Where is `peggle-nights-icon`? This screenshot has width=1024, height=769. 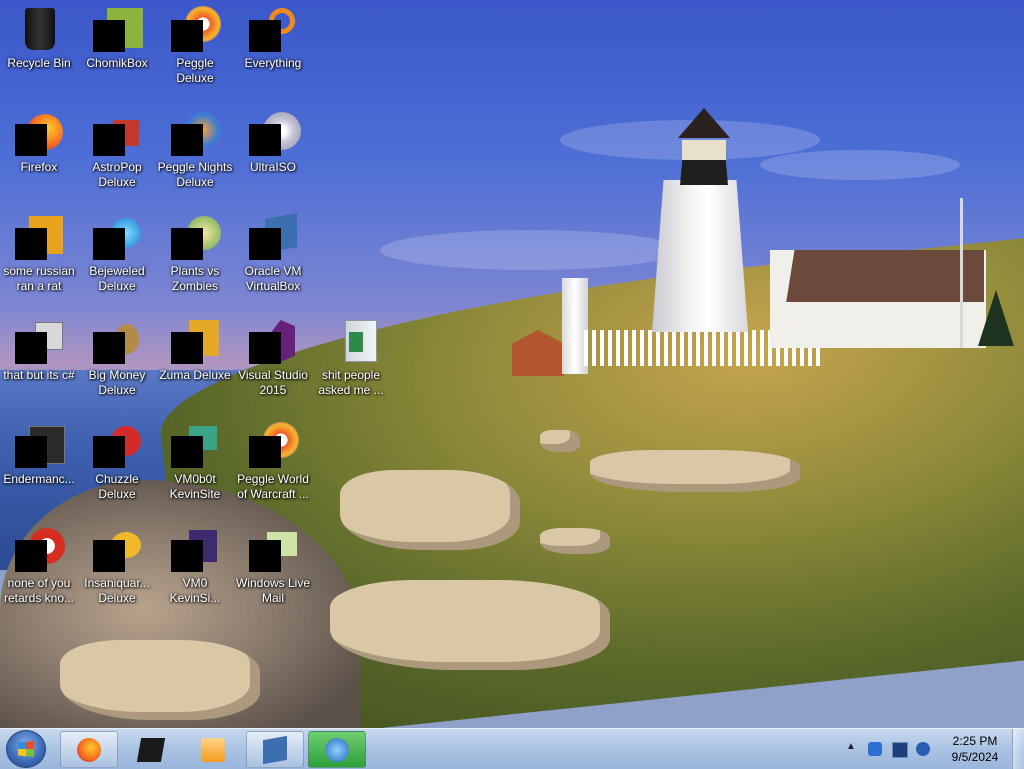 peggle-nights-icon is located at coordinates (196, 134).